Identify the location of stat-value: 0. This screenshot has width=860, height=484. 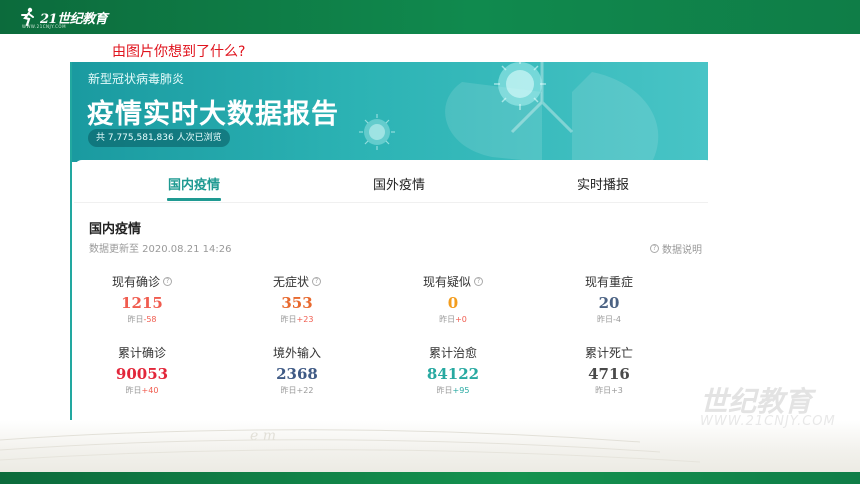
(453, 303).